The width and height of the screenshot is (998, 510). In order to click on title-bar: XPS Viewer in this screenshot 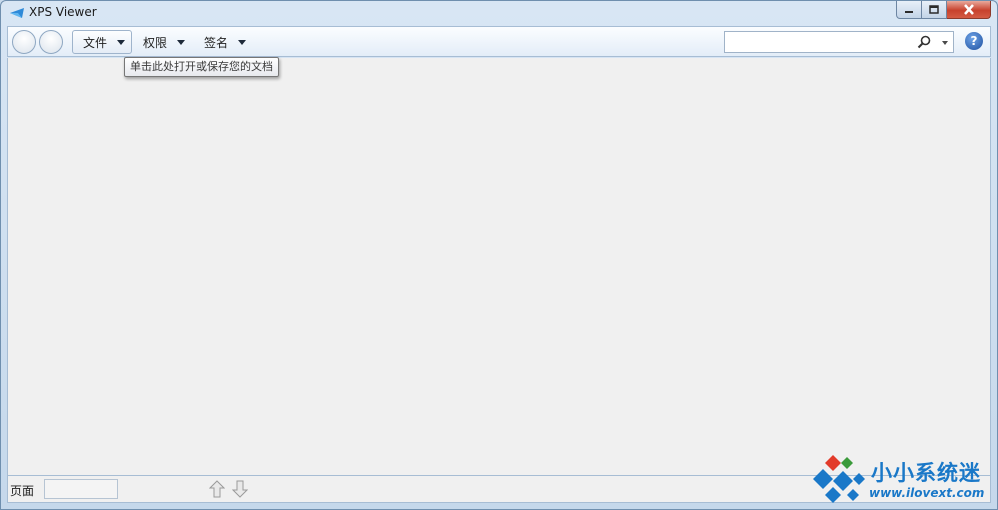, I will do `click(499, 13)`.